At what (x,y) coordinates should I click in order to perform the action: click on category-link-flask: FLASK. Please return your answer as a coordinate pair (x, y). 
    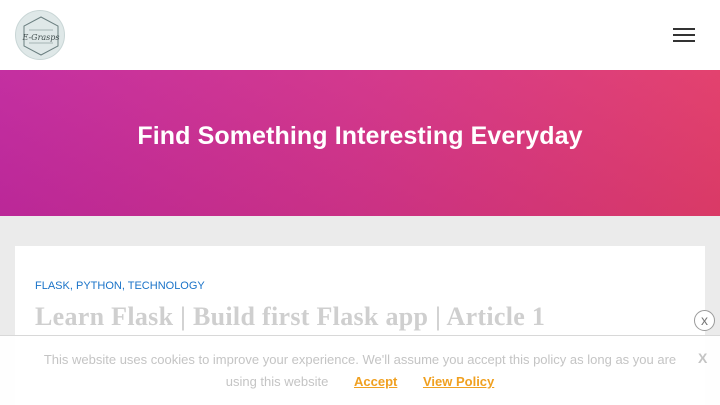
    Looking at the image, I should click on (52, 286).